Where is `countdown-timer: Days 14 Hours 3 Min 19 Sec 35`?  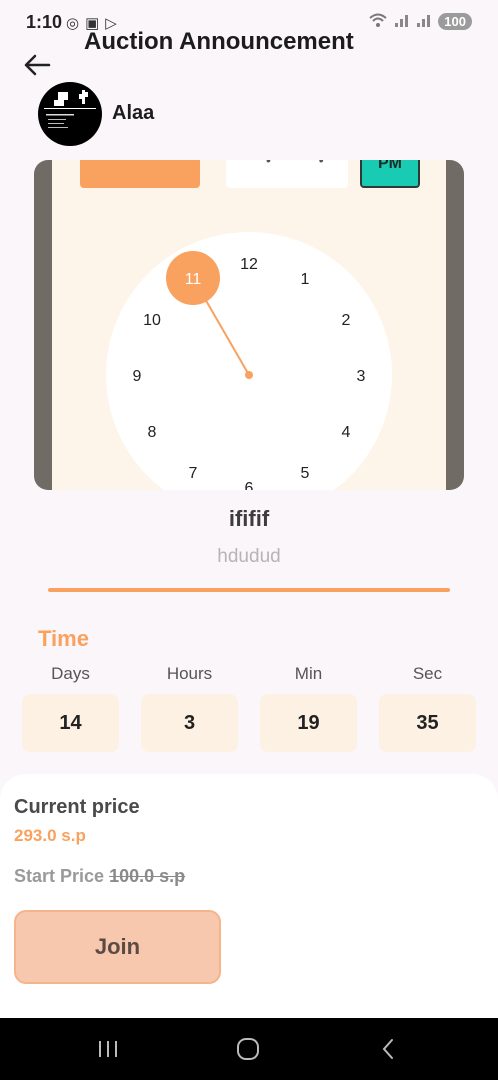
countdown-timer: Days 14 Hours 3 Min 19 Sec 35 is located at coordinates (249, 708).